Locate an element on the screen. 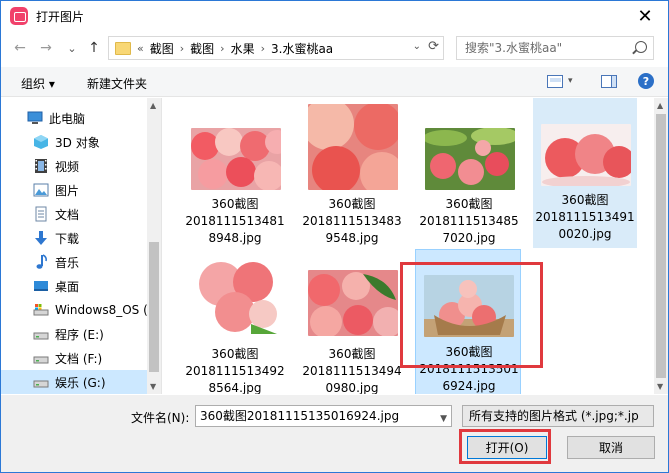 Image resolution: width=669 pixels, height=473 pixels. change-view-icon is located at coordinates (555, 81).